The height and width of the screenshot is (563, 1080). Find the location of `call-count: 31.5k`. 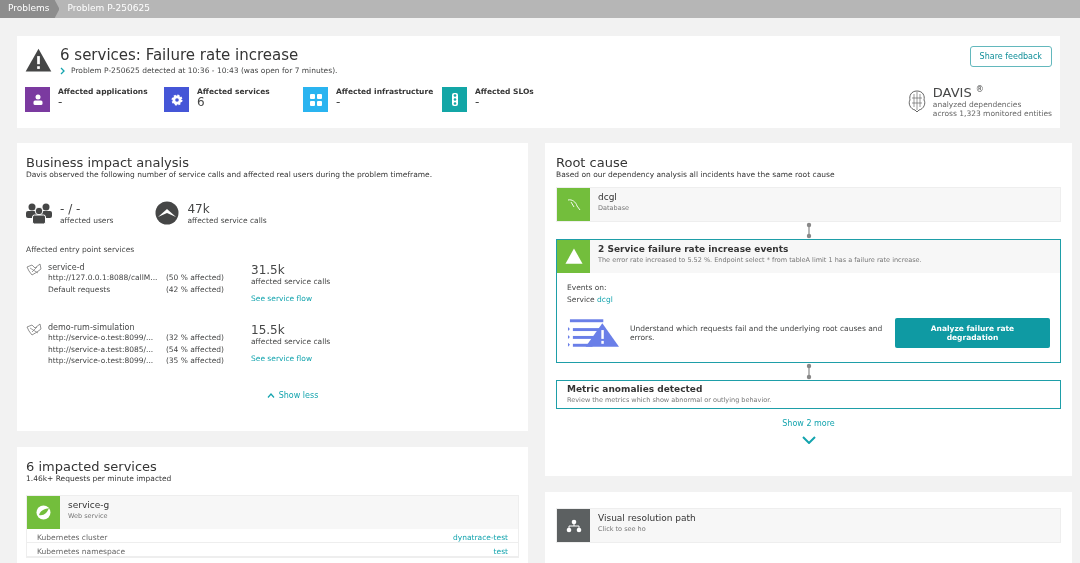

call-count: 31.5k is located at coordinates (268, 270).